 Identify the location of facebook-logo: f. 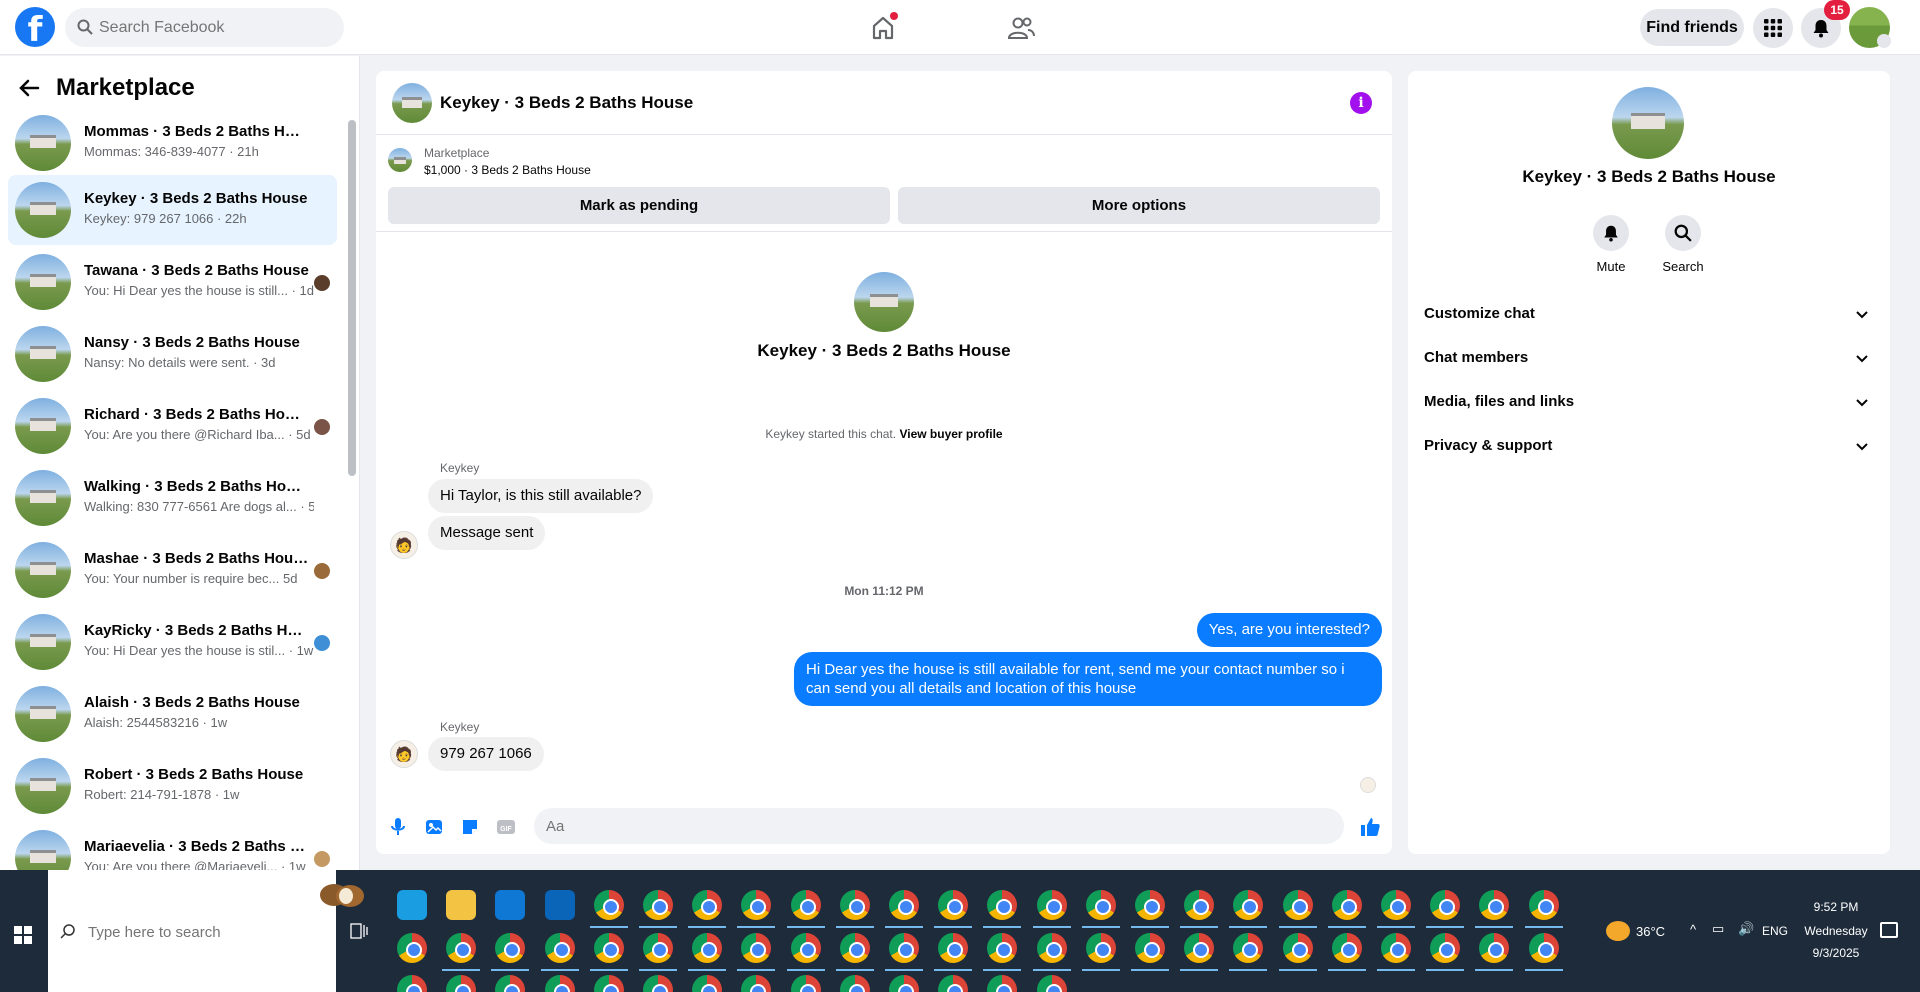
(35, 27).